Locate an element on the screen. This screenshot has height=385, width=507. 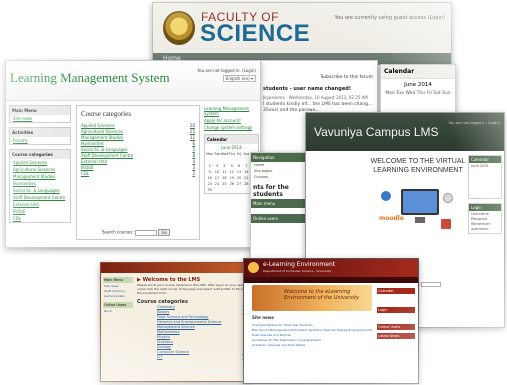
block-heading: Login is located at coordinates (485, 207).